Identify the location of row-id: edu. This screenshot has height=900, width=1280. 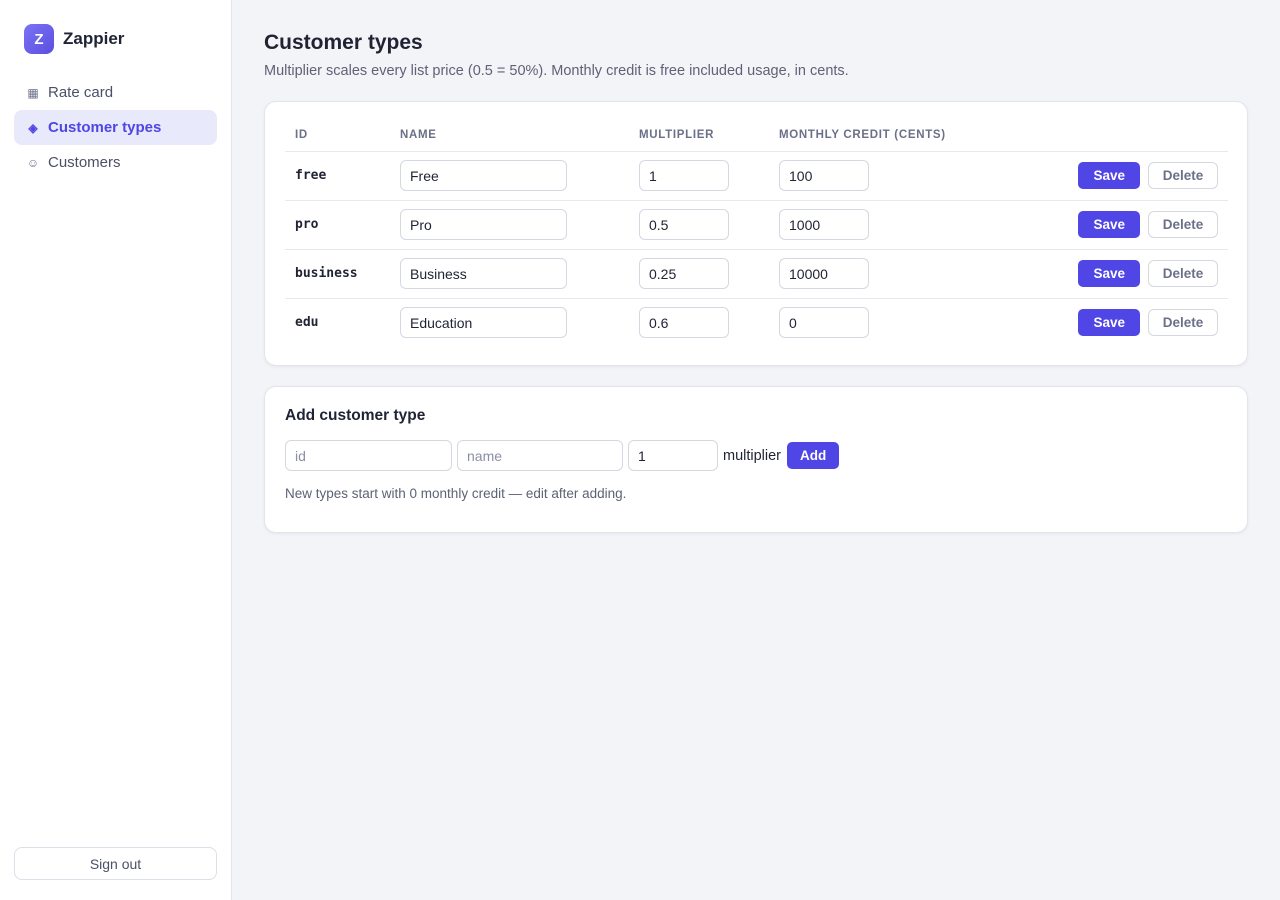
(307, 323).